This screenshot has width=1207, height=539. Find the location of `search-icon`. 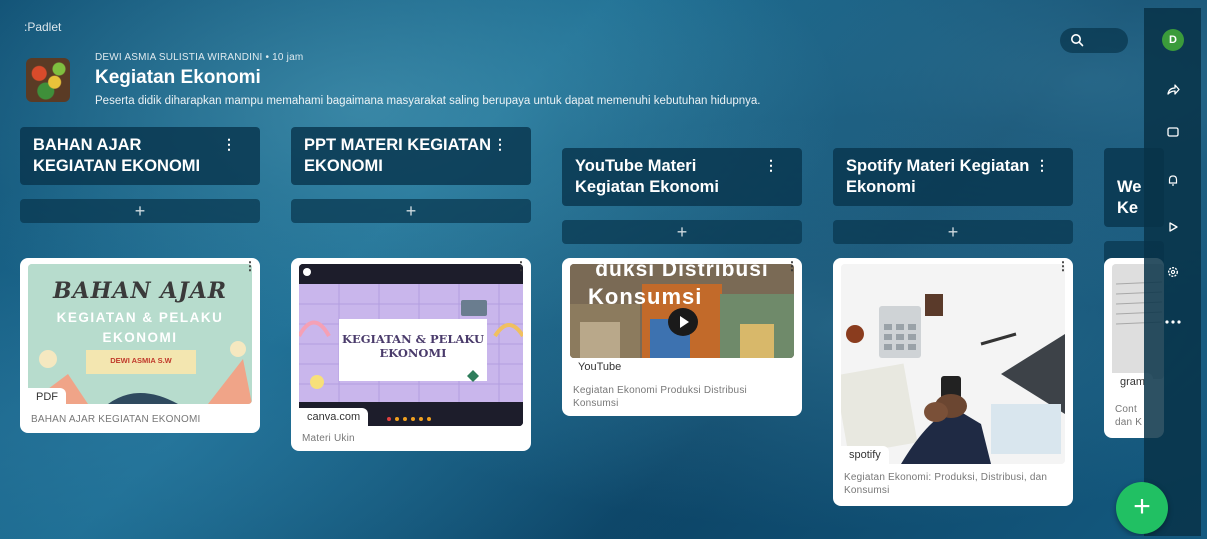

search-icon is located at coordinates (1077, 40).